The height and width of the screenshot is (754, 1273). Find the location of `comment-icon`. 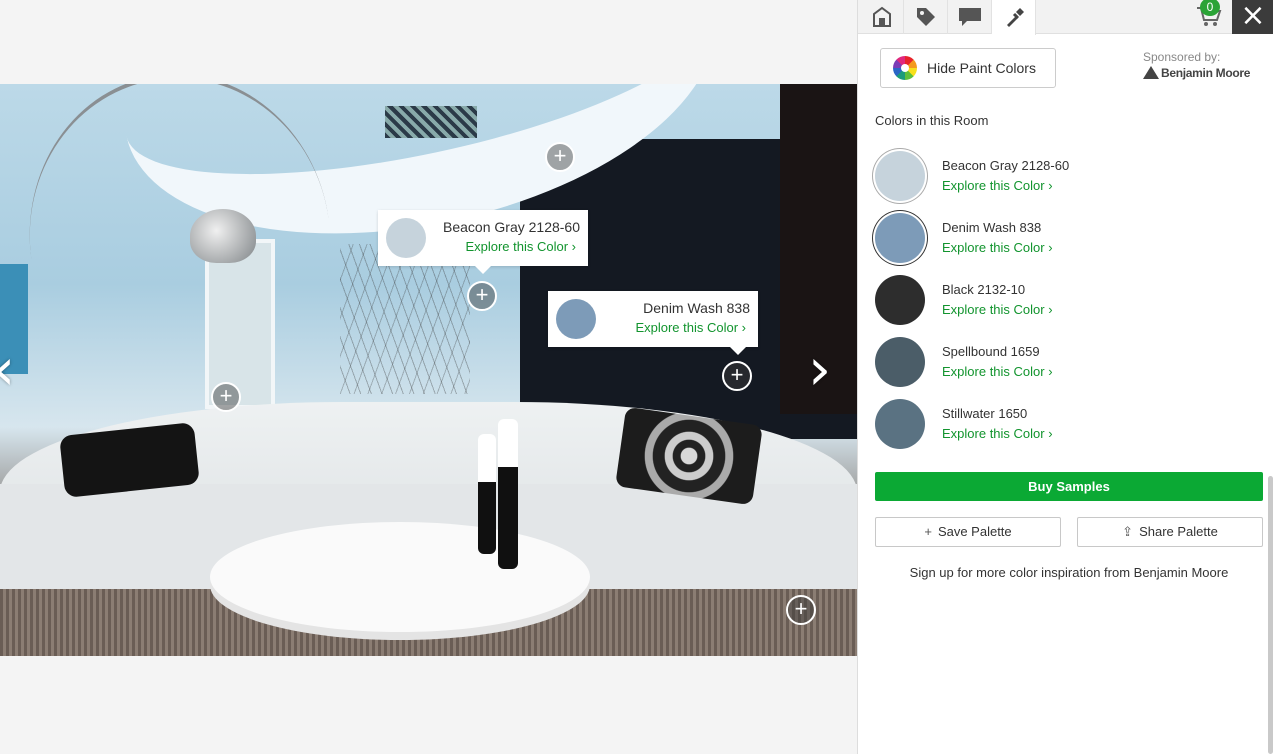

comment-icon is located at coordinates (969, 17).